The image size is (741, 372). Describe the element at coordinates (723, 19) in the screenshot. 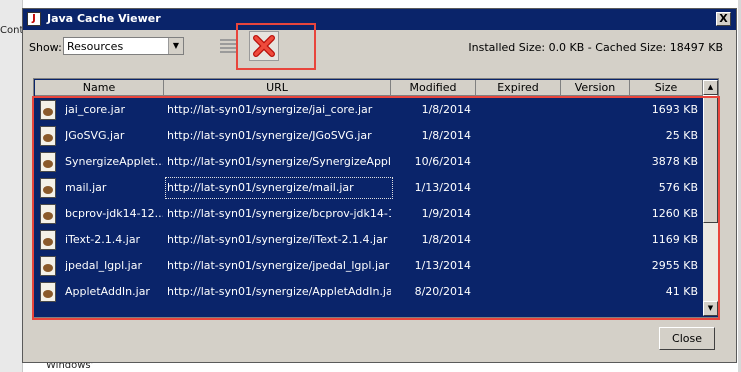

I see `window-close-button: X` at that location.